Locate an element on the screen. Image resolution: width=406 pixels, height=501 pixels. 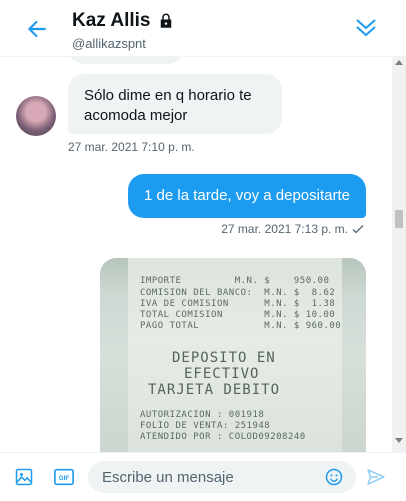
receipt-footer-line: ATENDIDO POR : COLOD09208240 is located at coordinates (223, 437).